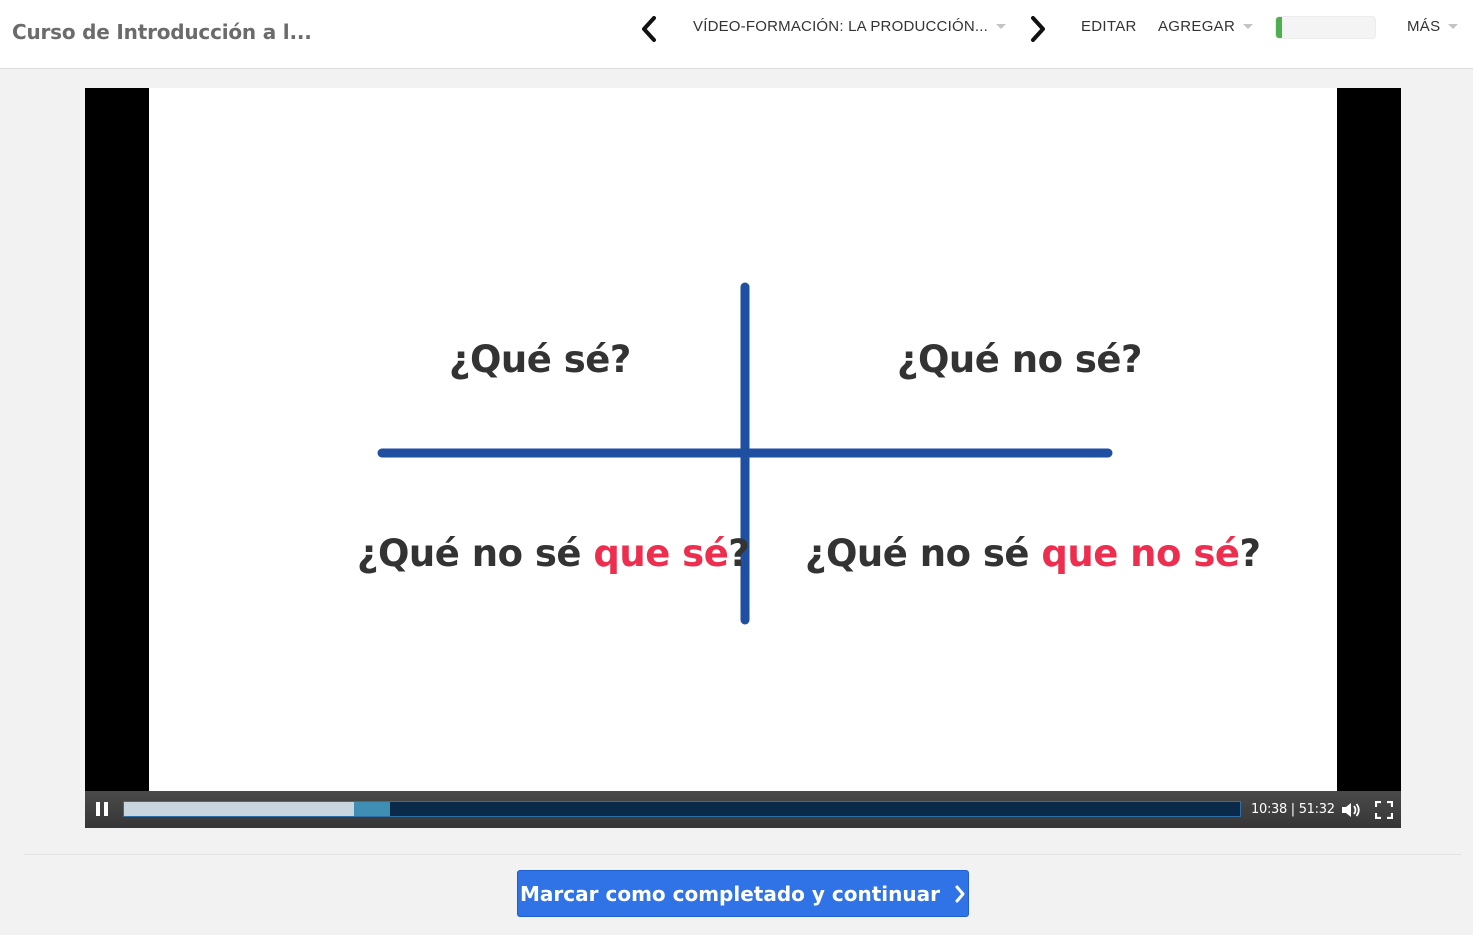 This screenshot has height=935, width=1473. Describe the element at coordinates (1293, 809) in the screenshot. I see `time-display: 10:38 | 51:32` at that location.